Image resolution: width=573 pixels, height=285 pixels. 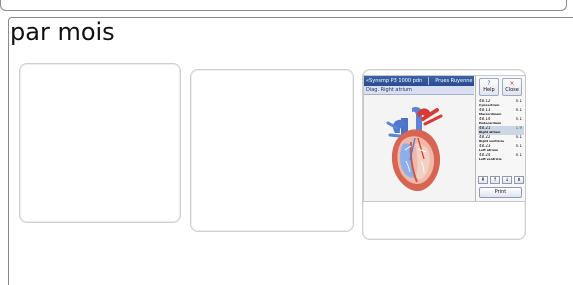 What do you see at coordinates (519, 180) in the screenshot?
I see `nav-last-button: ⇟` at bounding box center [519, 180].